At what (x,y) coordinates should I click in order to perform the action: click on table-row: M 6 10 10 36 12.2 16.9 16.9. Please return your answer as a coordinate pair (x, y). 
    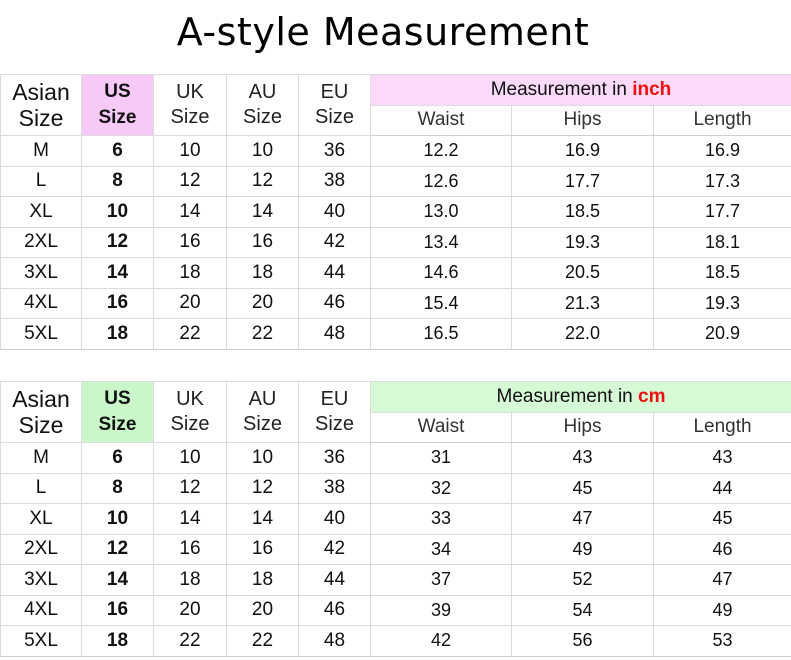
    Looking at the image, I should click on (395, 151).